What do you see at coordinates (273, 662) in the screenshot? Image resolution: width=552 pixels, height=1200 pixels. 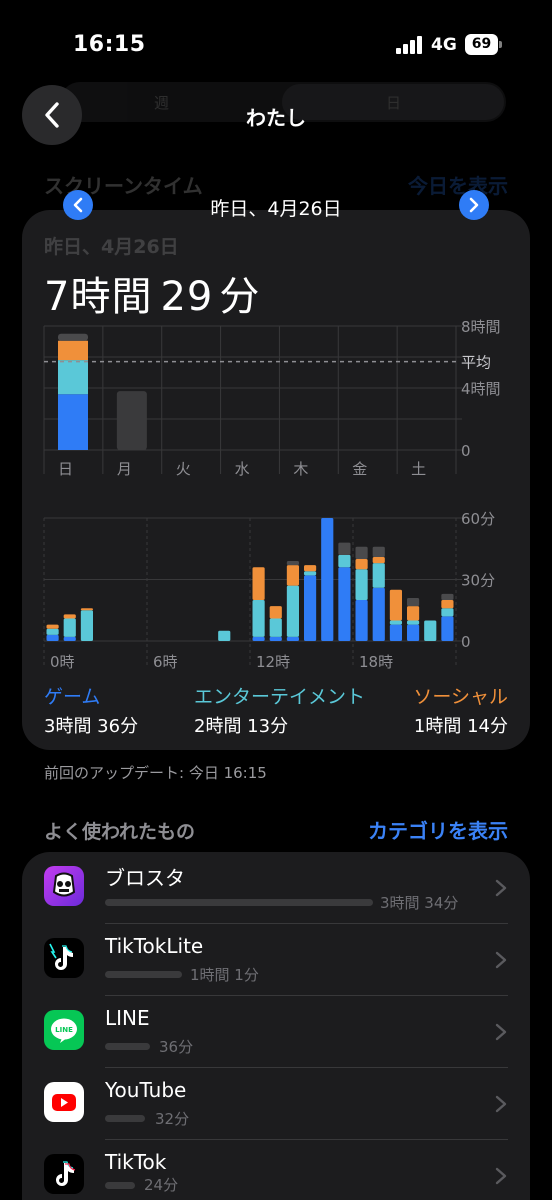 I see `x-tick-label: 12時` at bounding box center [273, 662].